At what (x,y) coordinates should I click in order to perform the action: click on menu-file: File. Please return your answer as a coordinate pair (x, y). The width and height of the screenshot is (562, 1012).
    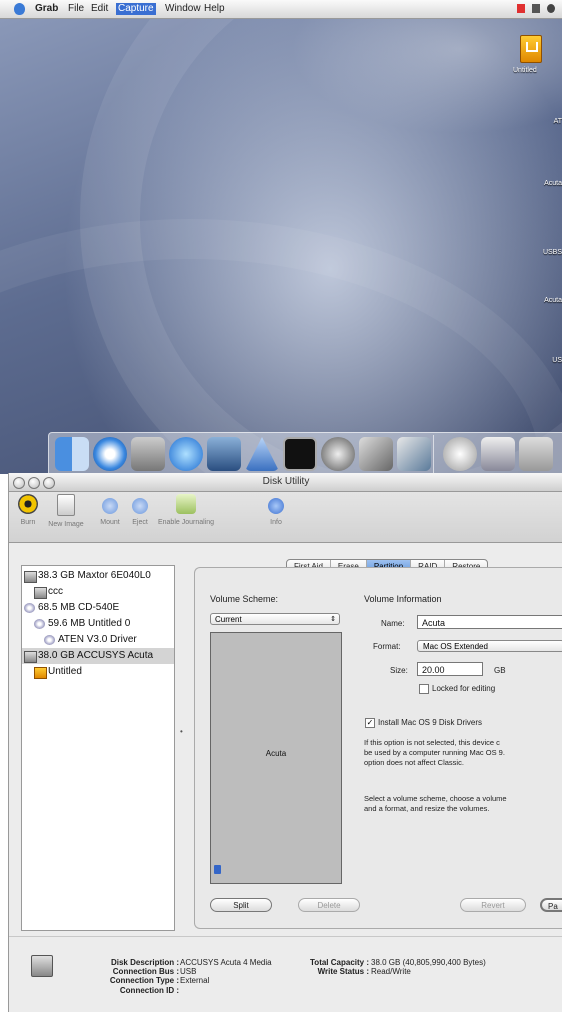
    Looking at the image, I should click on (76, 9).